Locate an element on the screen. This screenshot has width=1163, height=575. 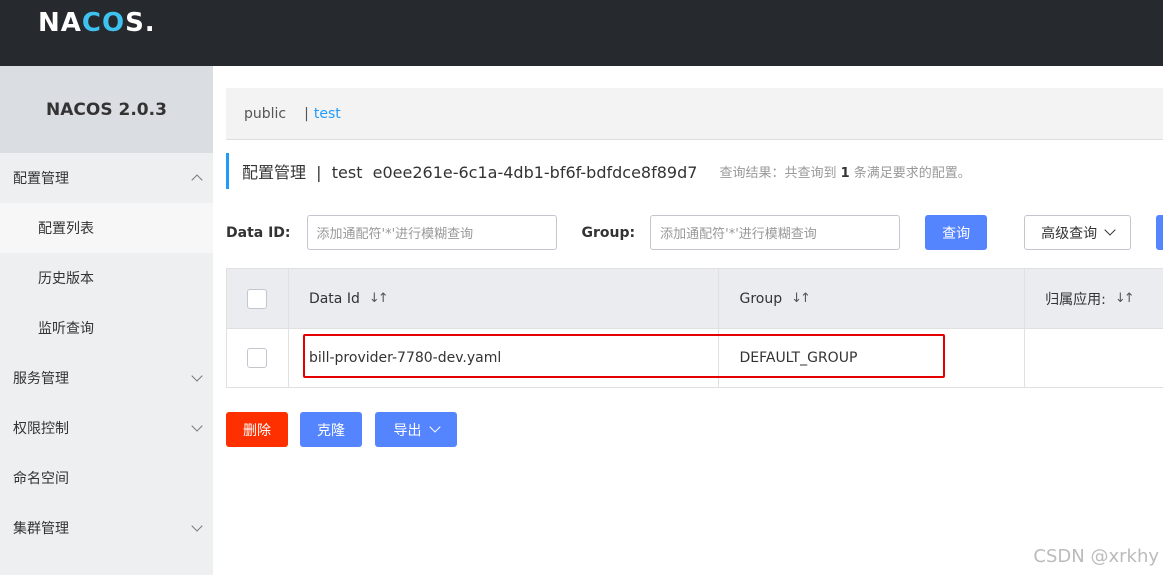
sidebar-title: NACOS 2.0.3 is located at coordinates (106, 109).